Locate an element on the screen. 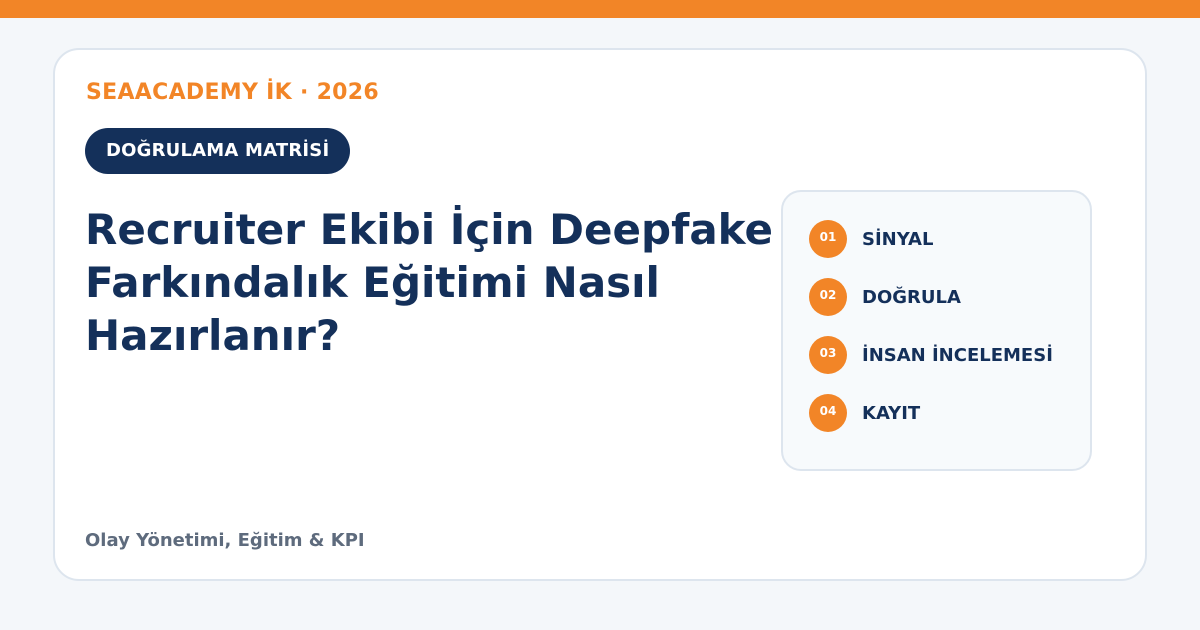 The image size is (1200, 630). step-label: DOĞRULA is located at coordinates (911, 297).